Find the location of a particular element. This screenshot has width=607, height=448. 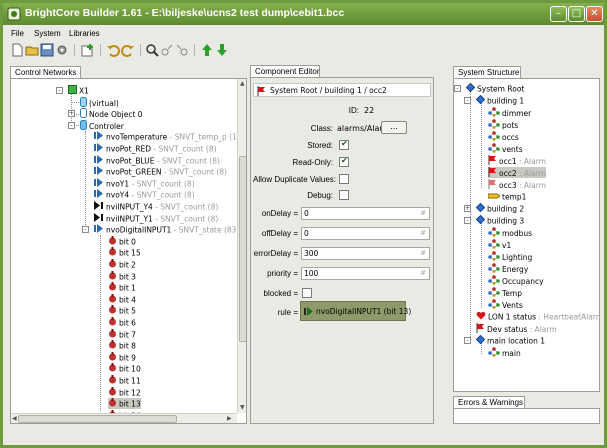

structure-item: Energy is located at coordinates (508, 268).